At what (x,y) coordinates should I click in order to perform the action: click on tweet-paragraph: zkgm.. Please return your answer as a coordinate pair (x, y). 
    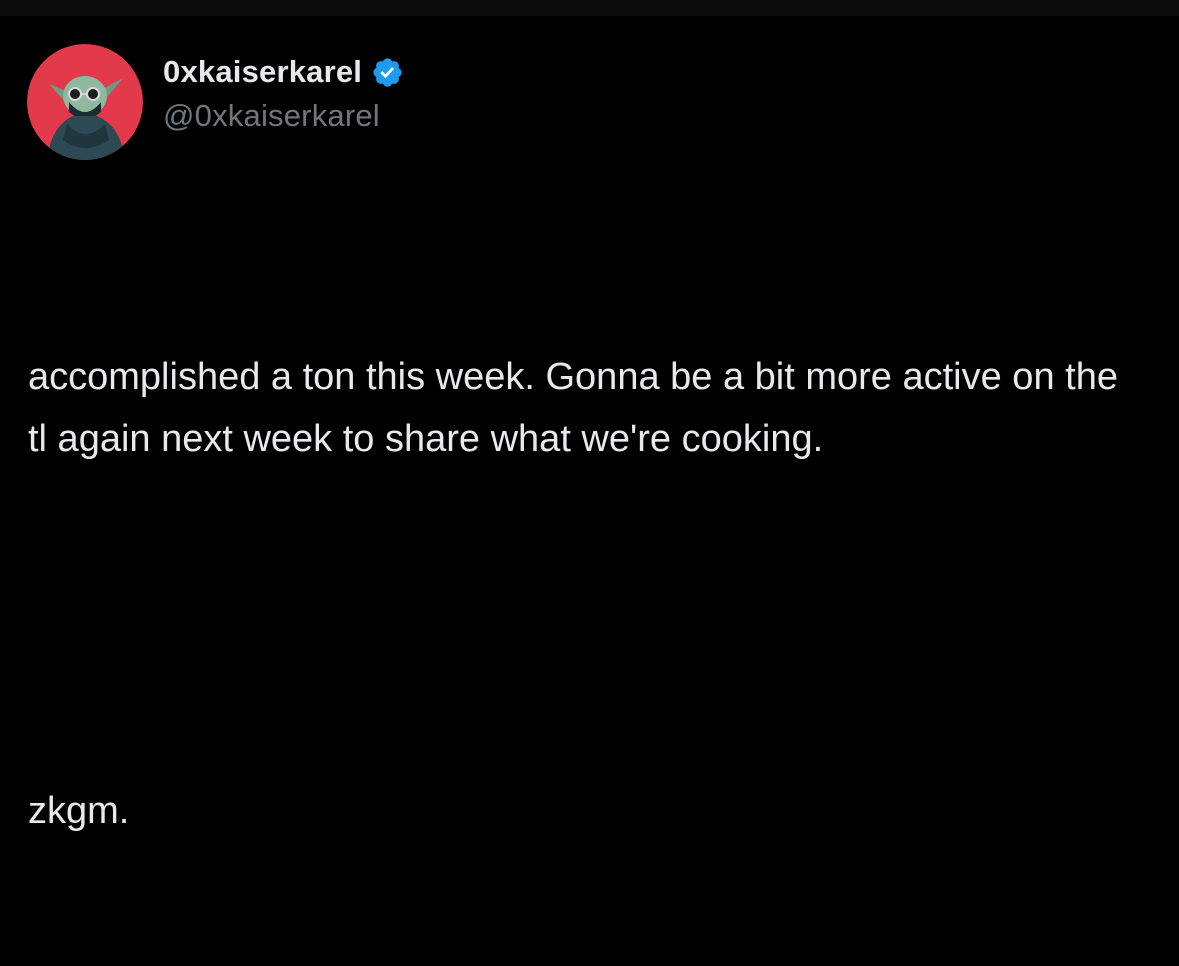
    Looking at the image, I should click on (79, 811).